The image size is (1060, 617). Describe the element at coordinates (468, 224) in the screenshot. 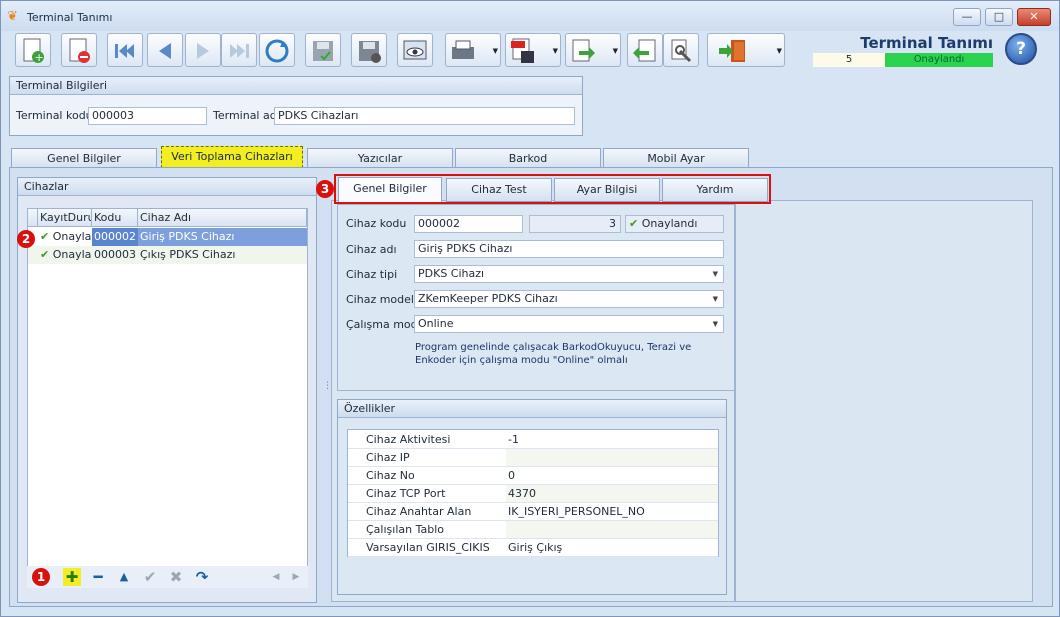

I see `device-code-field: 000002` at that location.